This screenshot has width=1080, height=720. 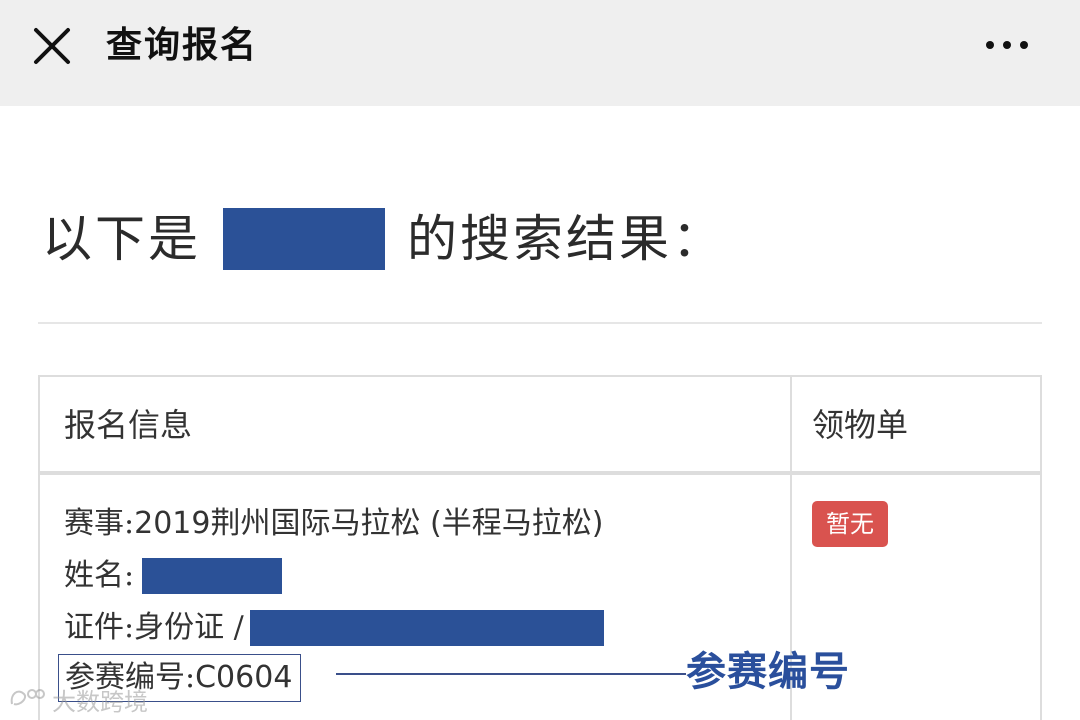 I want to click on bib-value: C0604, so click(x=244, y=677).